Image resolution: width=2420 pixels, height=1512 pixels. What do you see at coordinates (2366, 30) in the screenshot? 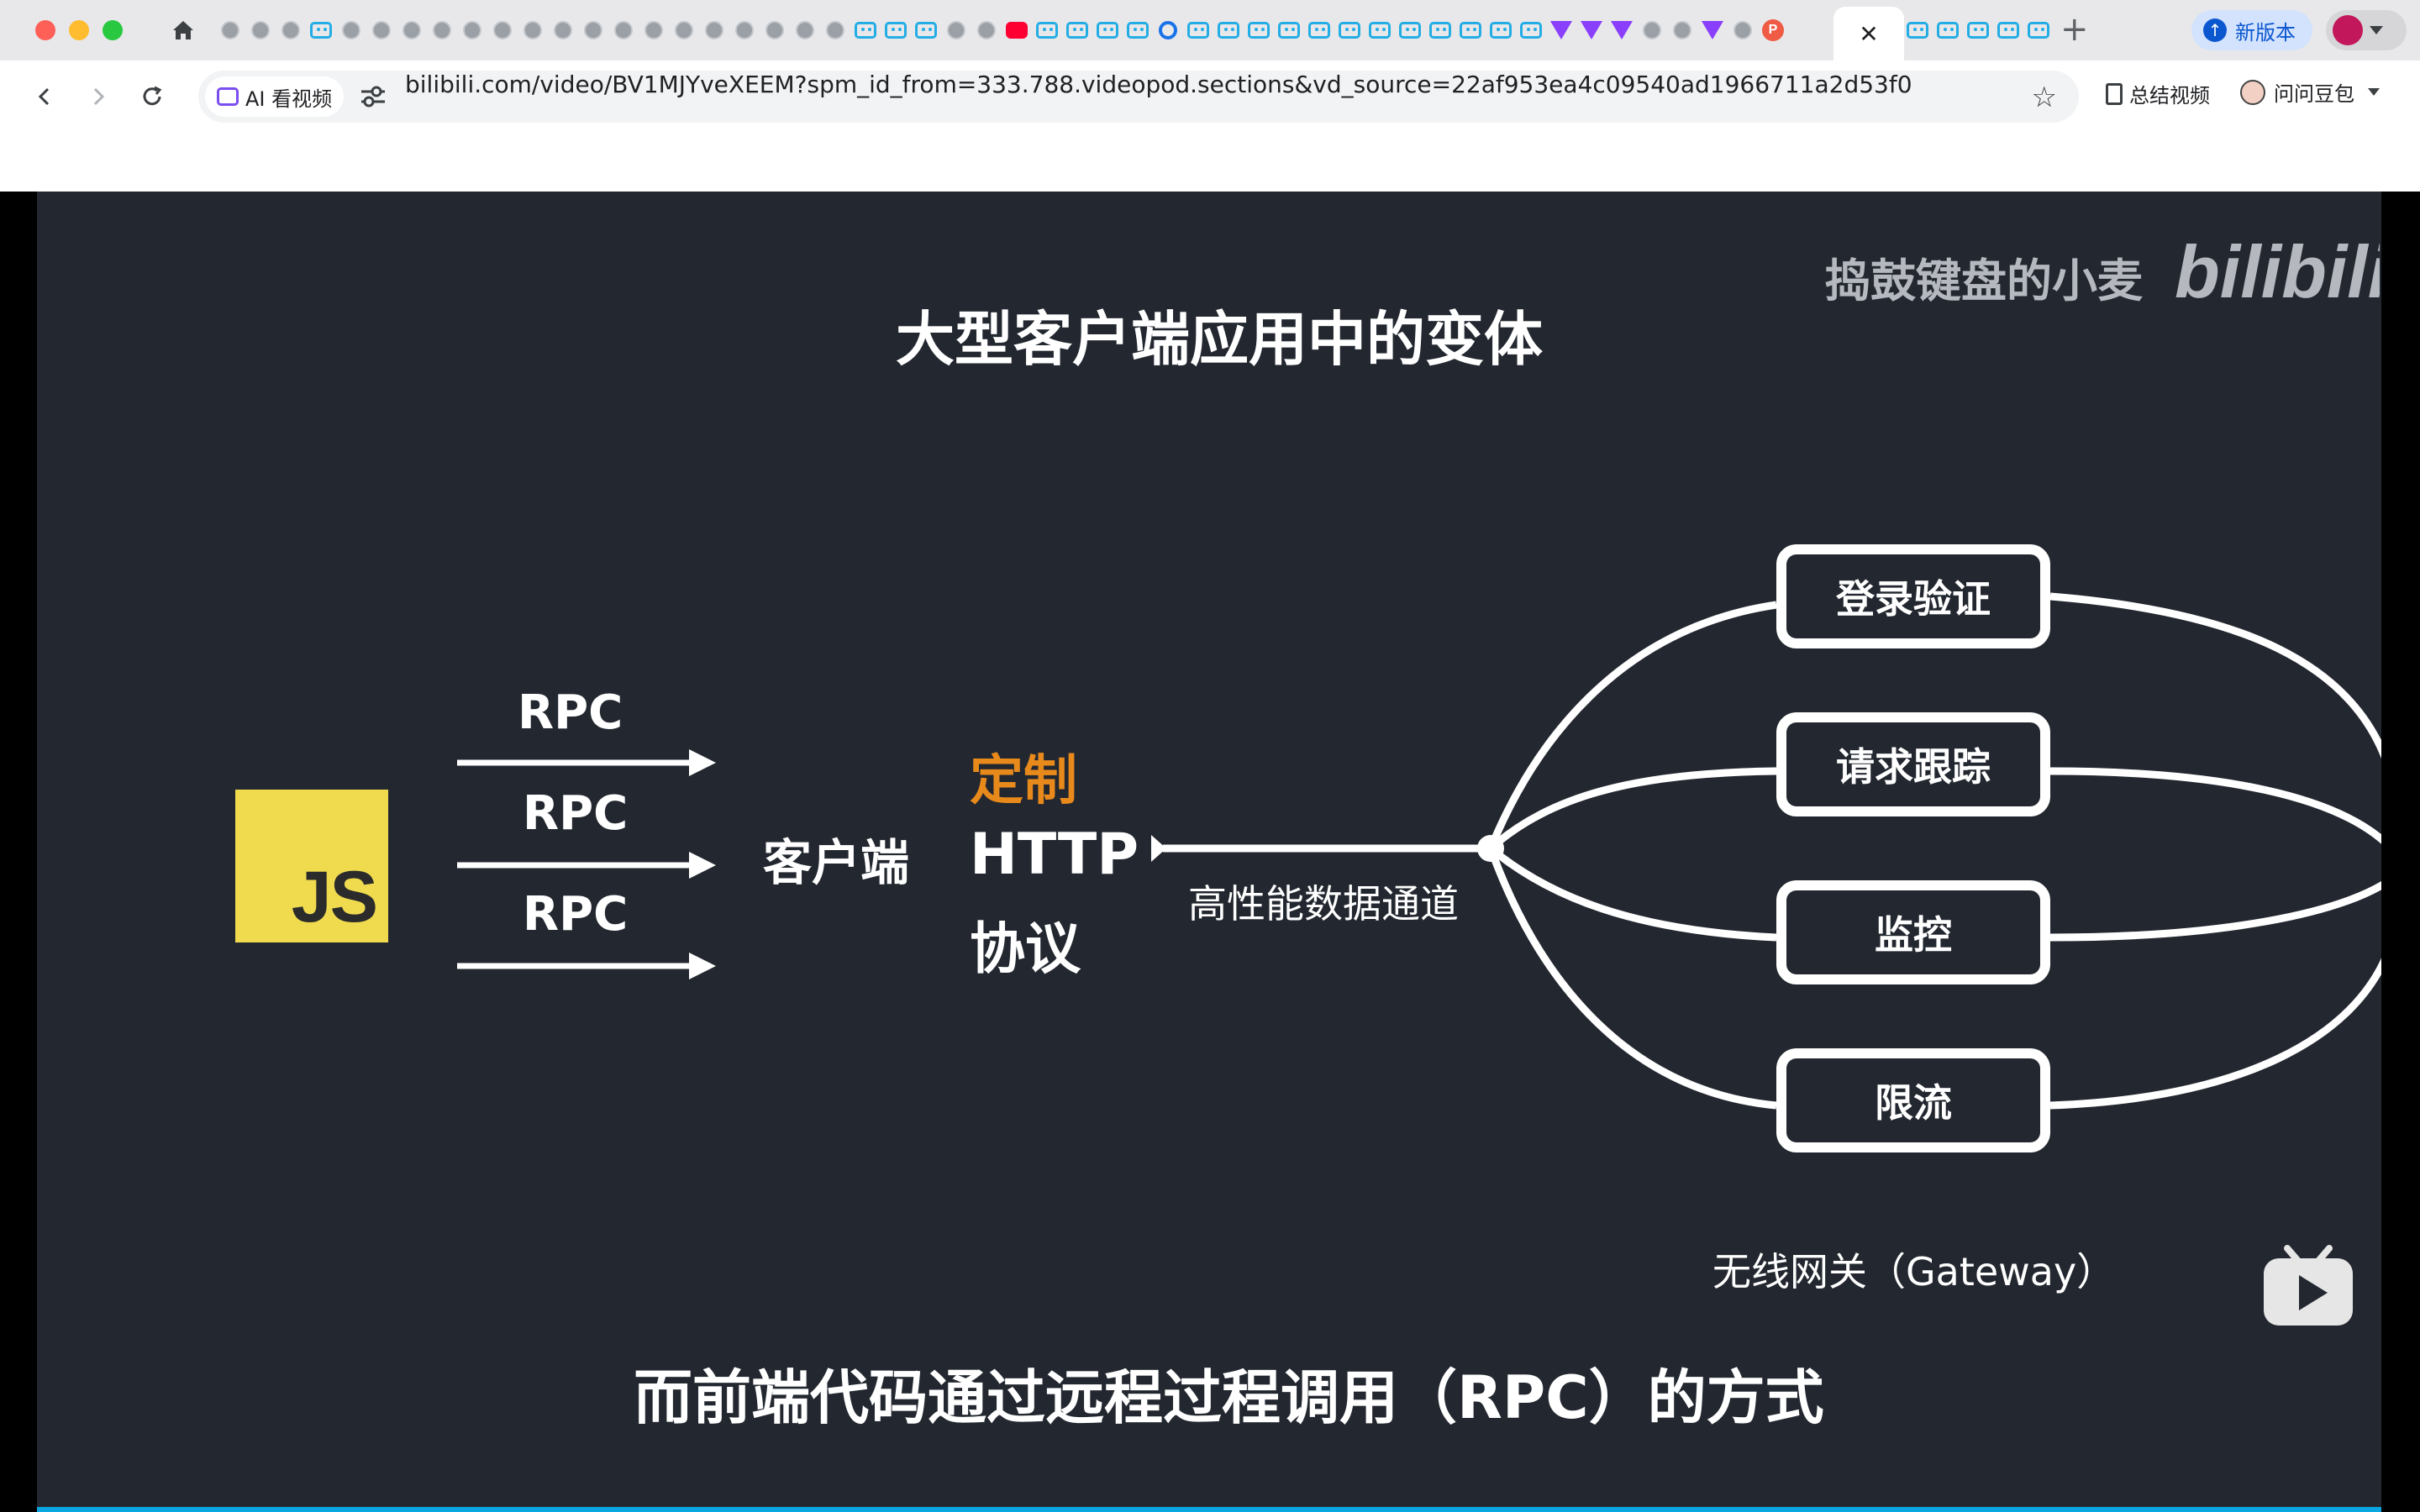
I see `profile-button` at bounding box center [2366, 30].